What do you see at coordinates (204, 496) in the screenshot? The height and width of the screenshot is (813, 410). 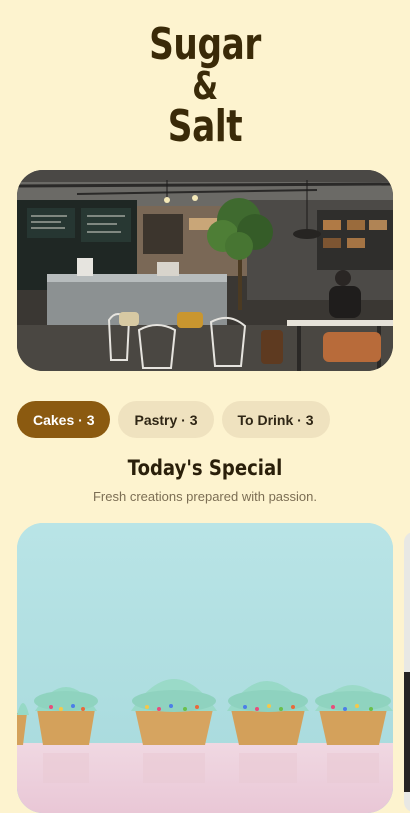 I see `section-subtitle: Fresh creations prepared with passion.` at bounding box center [204, 496].